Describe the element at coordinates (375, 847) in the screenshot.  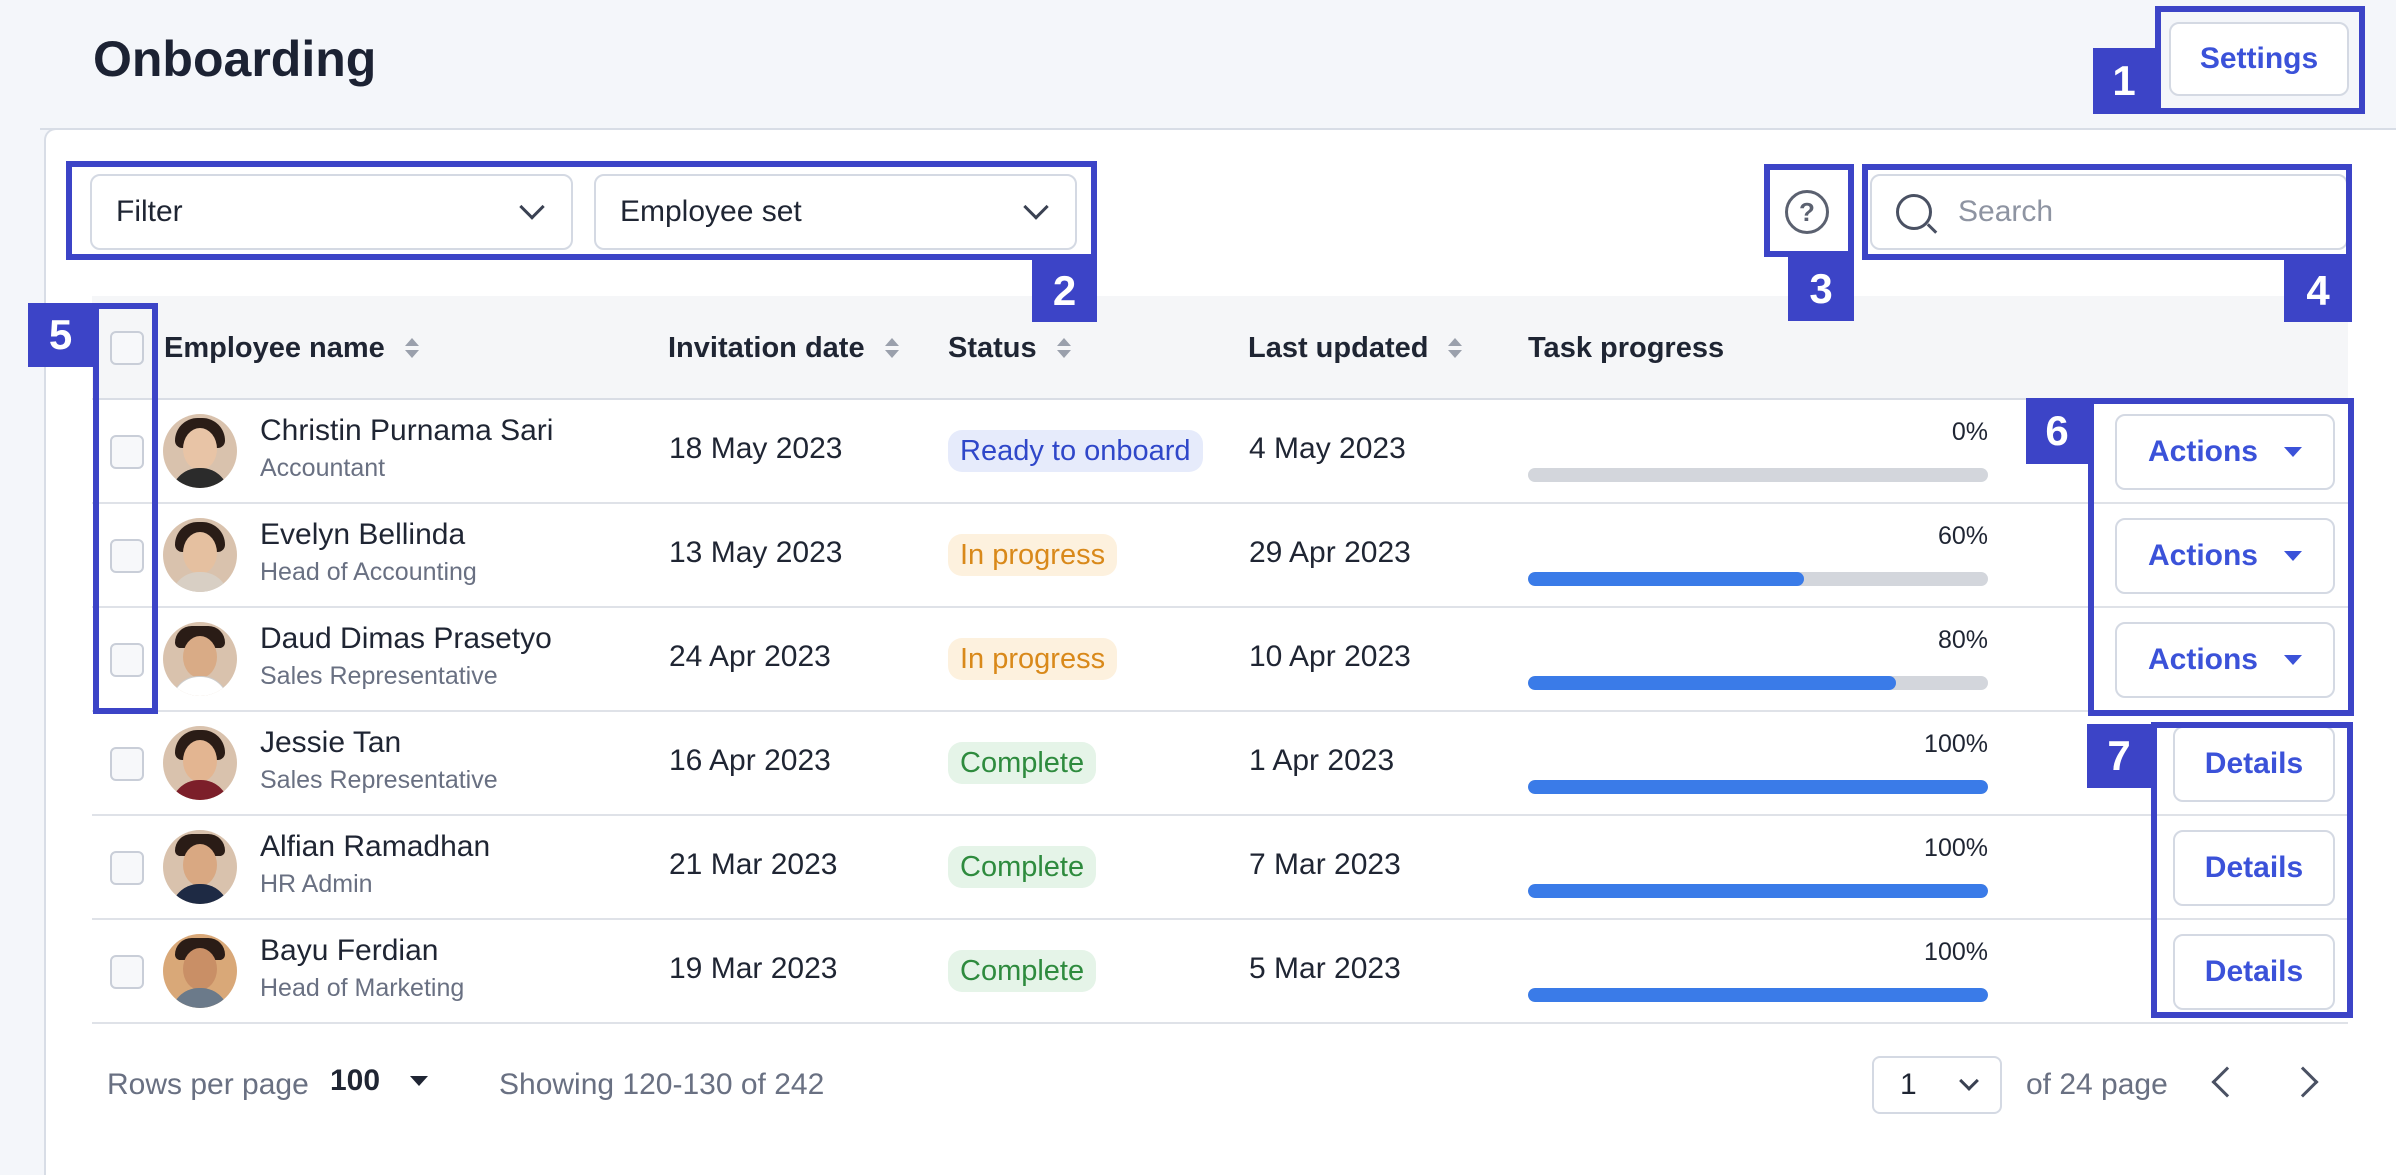
I see `employee-name: Alfian Ramadhan` at that location.